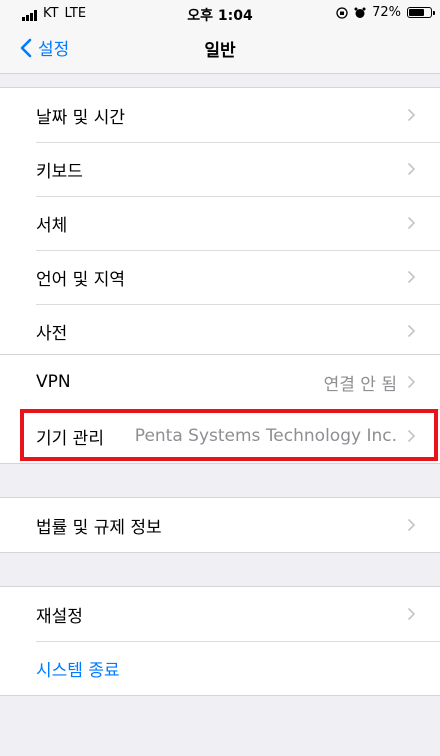 This screenshot has height=756, width=440. I want to click on navigation-bar: 설정 일반, so click(220, 50).